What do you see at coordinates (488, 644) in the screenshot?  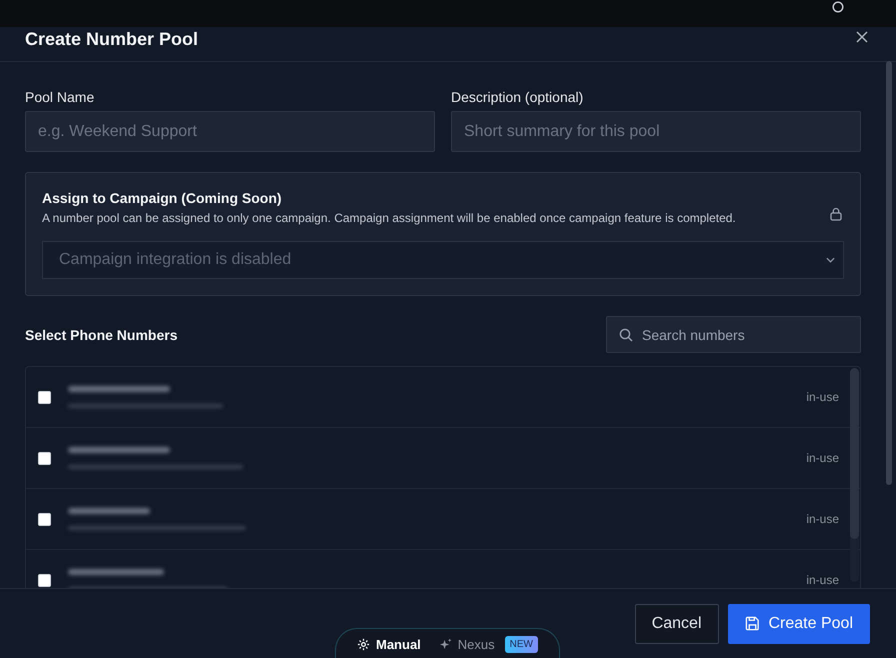 I see `mode-tab: Nexus NEW` at bounding box center [488, 644].